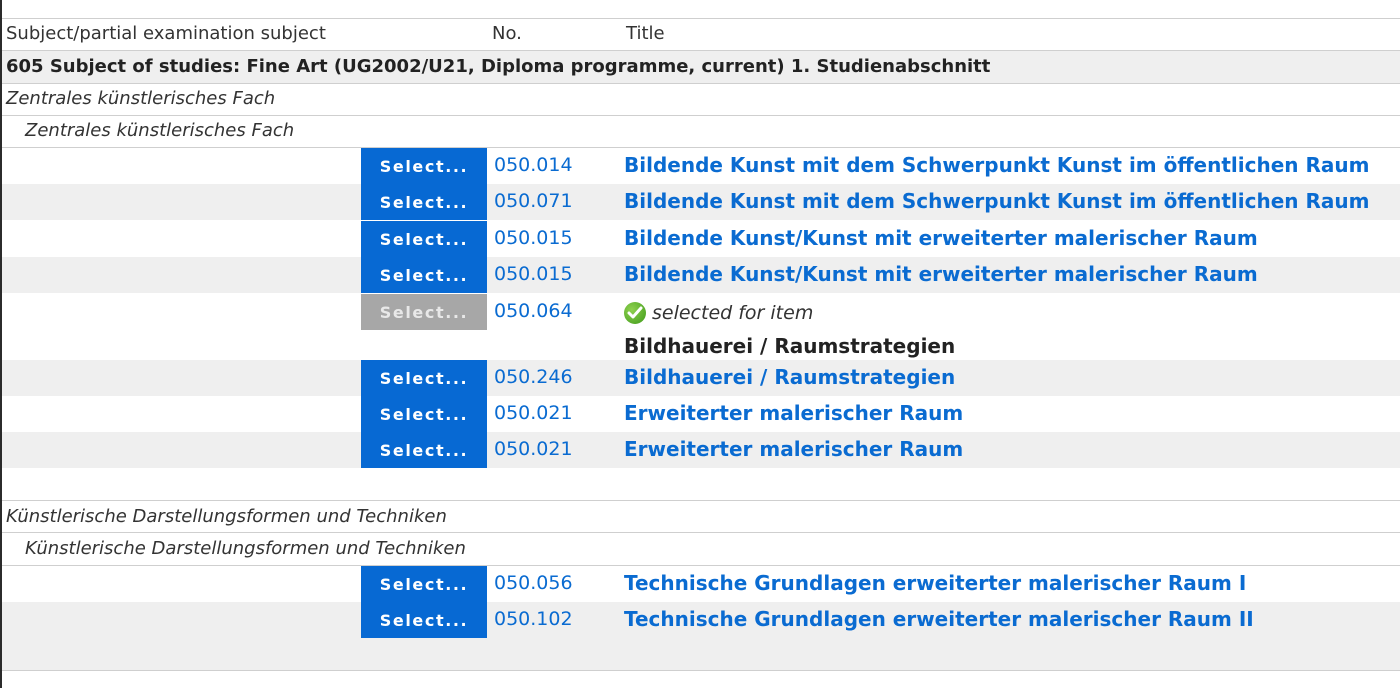 The image size is (1400, 688). I want to click on course-number: 050.064, so click(533, 311).